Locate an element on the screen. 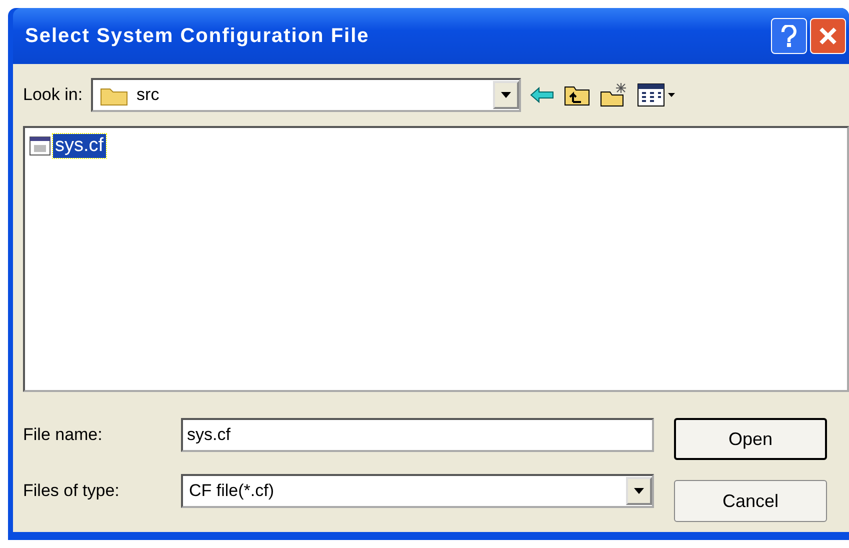  help-icon is located at coordinates (789, 36).